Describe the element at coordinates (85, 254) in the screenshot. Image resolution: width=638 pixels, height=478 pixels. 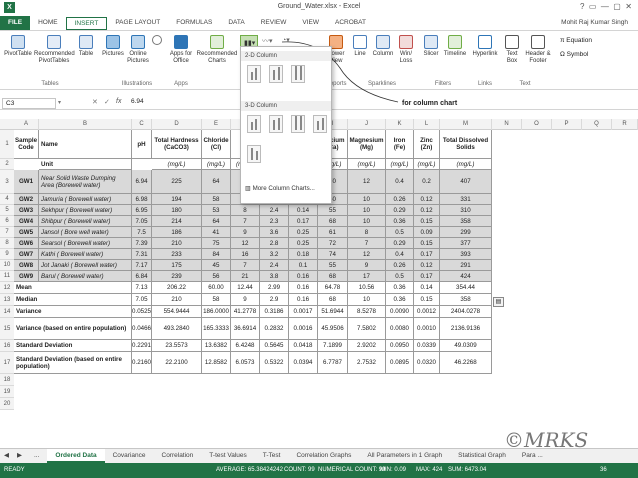
I see `sample-name: Kathi ( Borewell water)` at that location.